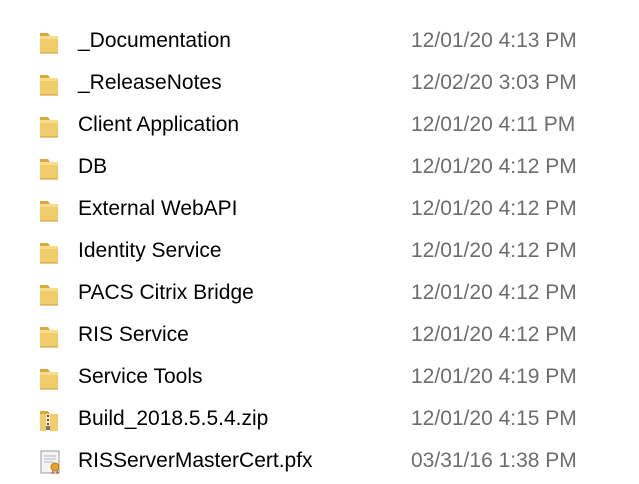  I want to click on file-row-cert-pfx: RISServerMasterCert.pfx 03/31/16 1:38 PM, so click(319, 461).